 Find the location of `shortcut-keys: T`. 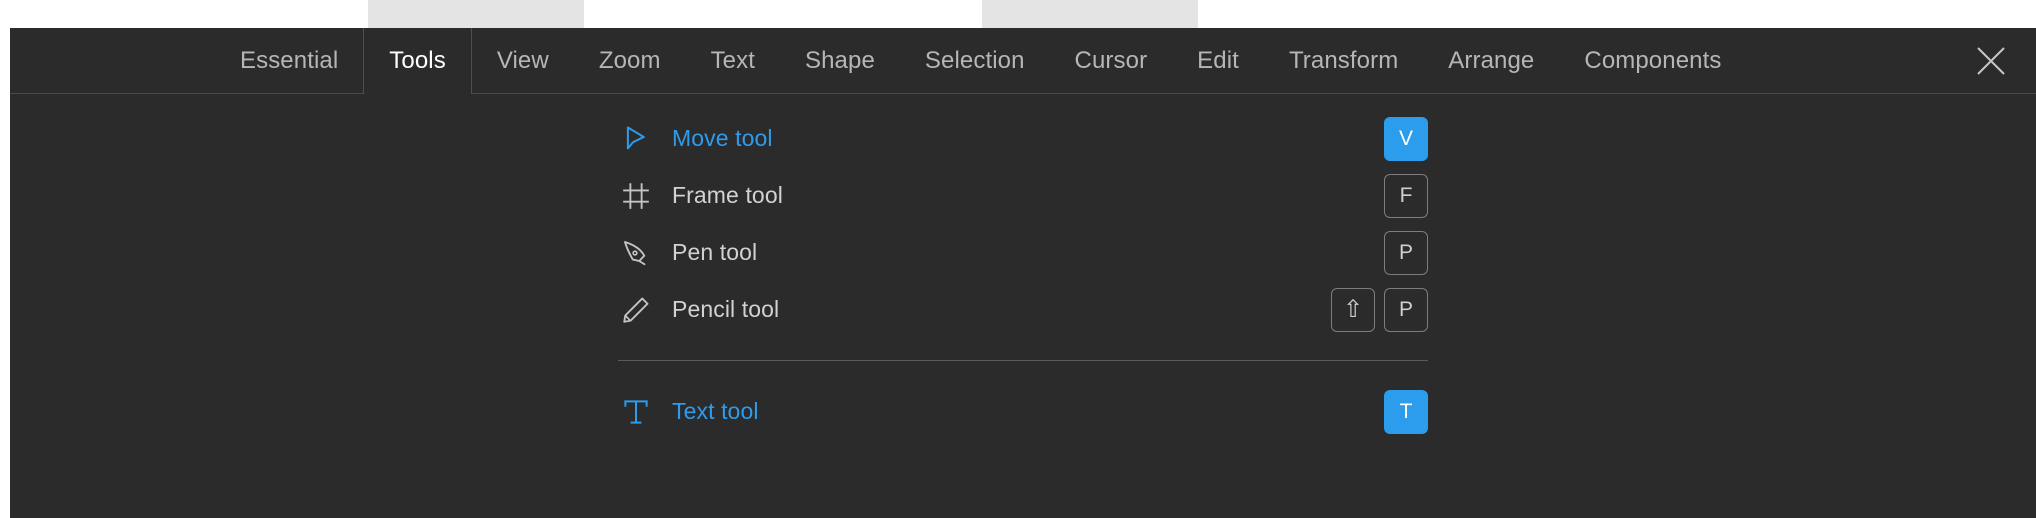

shortcut-keys: T is located at coordinates (1406, 411).